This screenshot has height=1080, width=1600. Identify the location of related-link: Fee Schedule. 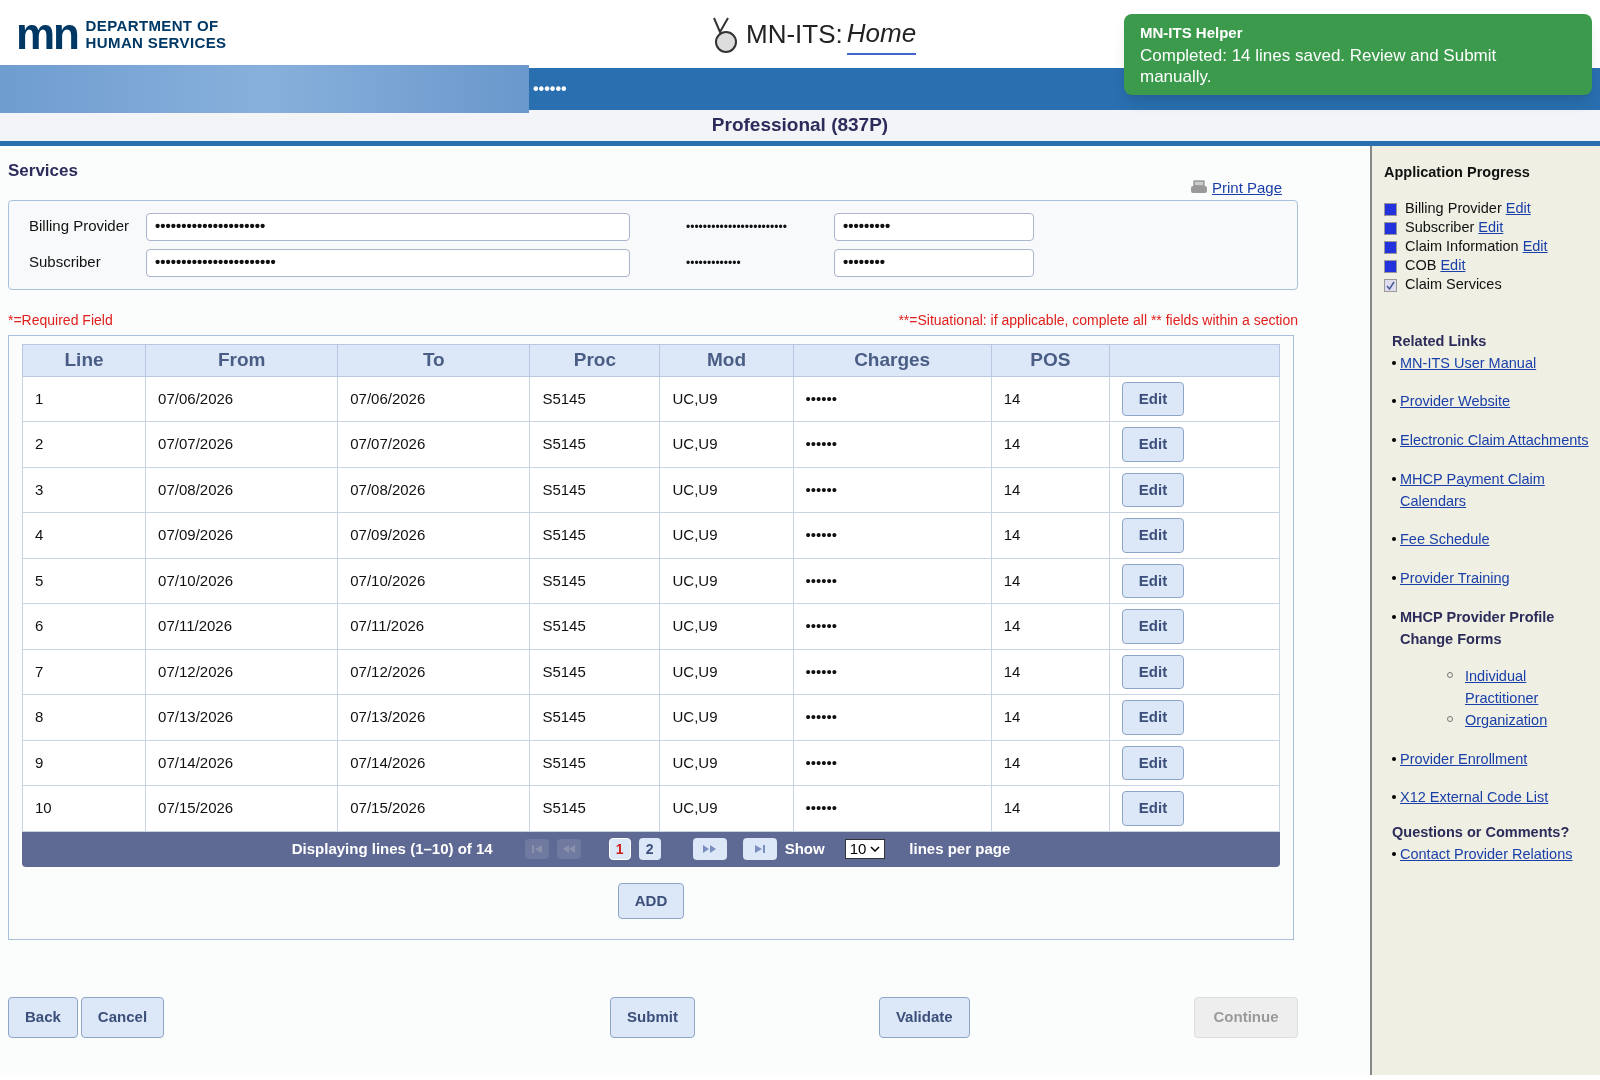
(1500, 540).